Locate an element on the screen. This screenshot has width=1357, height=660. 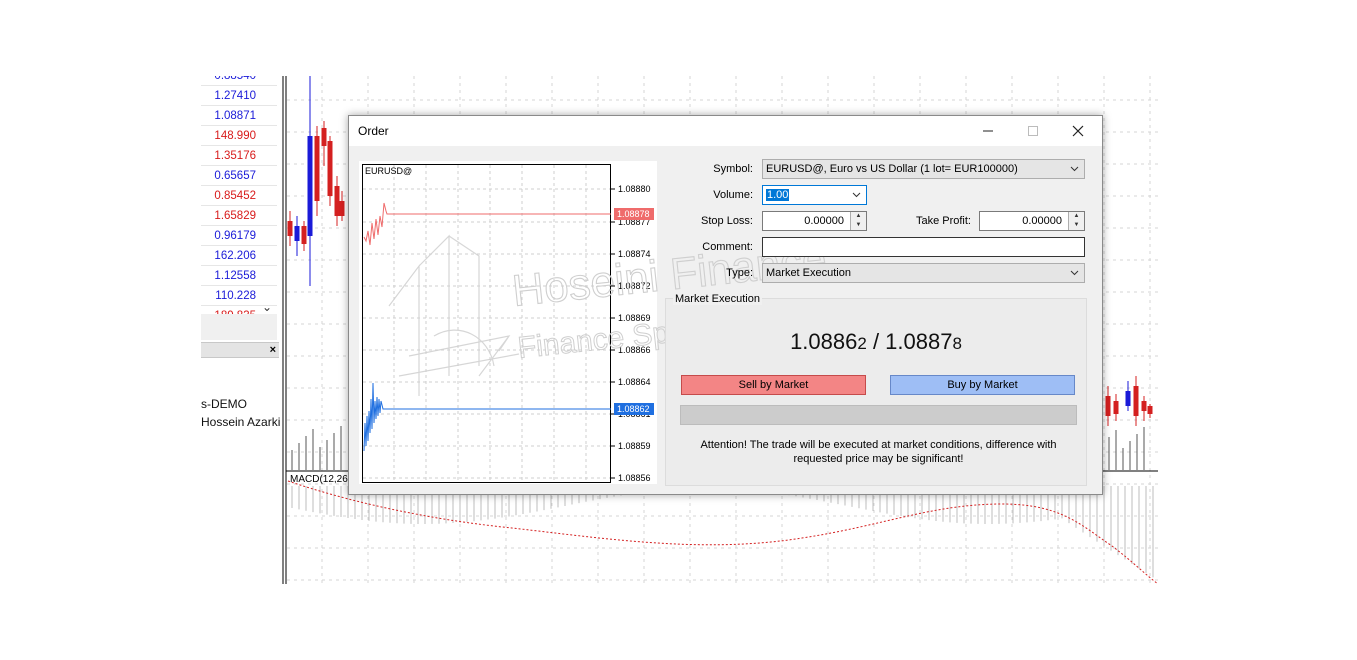
close-icon: × is located at coordinates (273, 350).